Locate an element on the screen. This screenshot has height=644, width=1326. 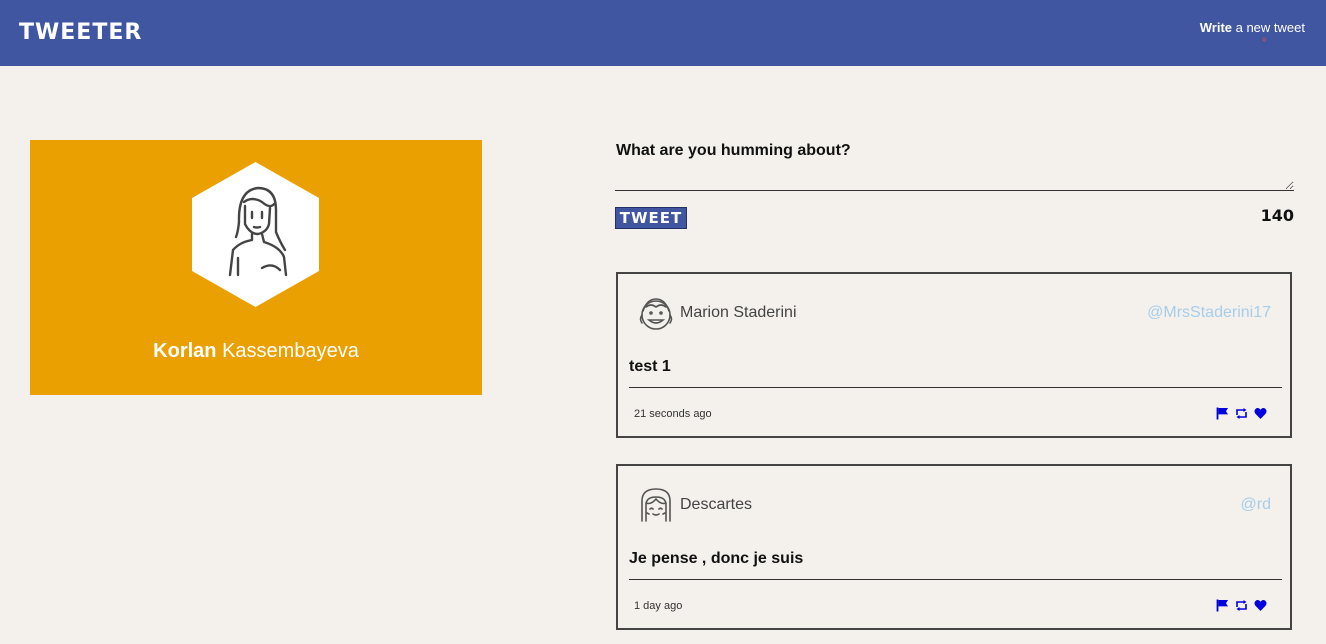
tweet-timestamp: 21 seconds ago is located at coordinates (673, 414).